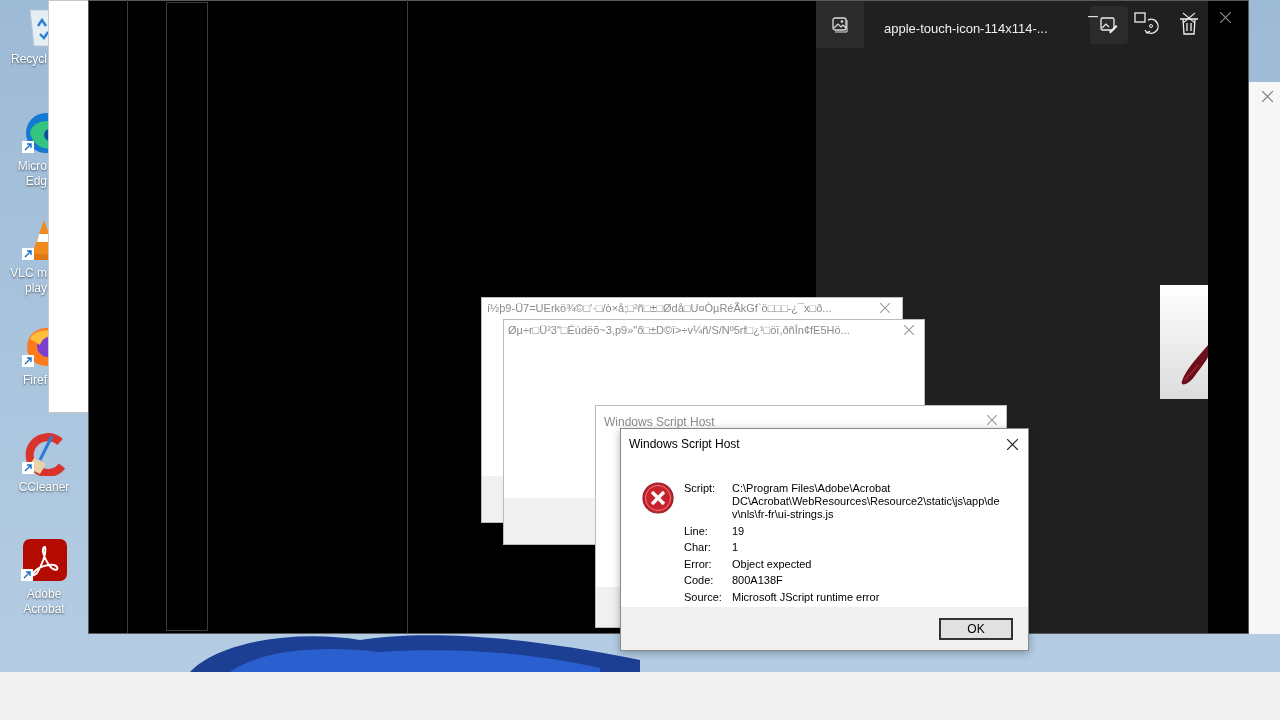 The width and height of the screenshot is (1280, 720). I want to click on field-value: Microsoft JScript runtime error, so click(806, 597).